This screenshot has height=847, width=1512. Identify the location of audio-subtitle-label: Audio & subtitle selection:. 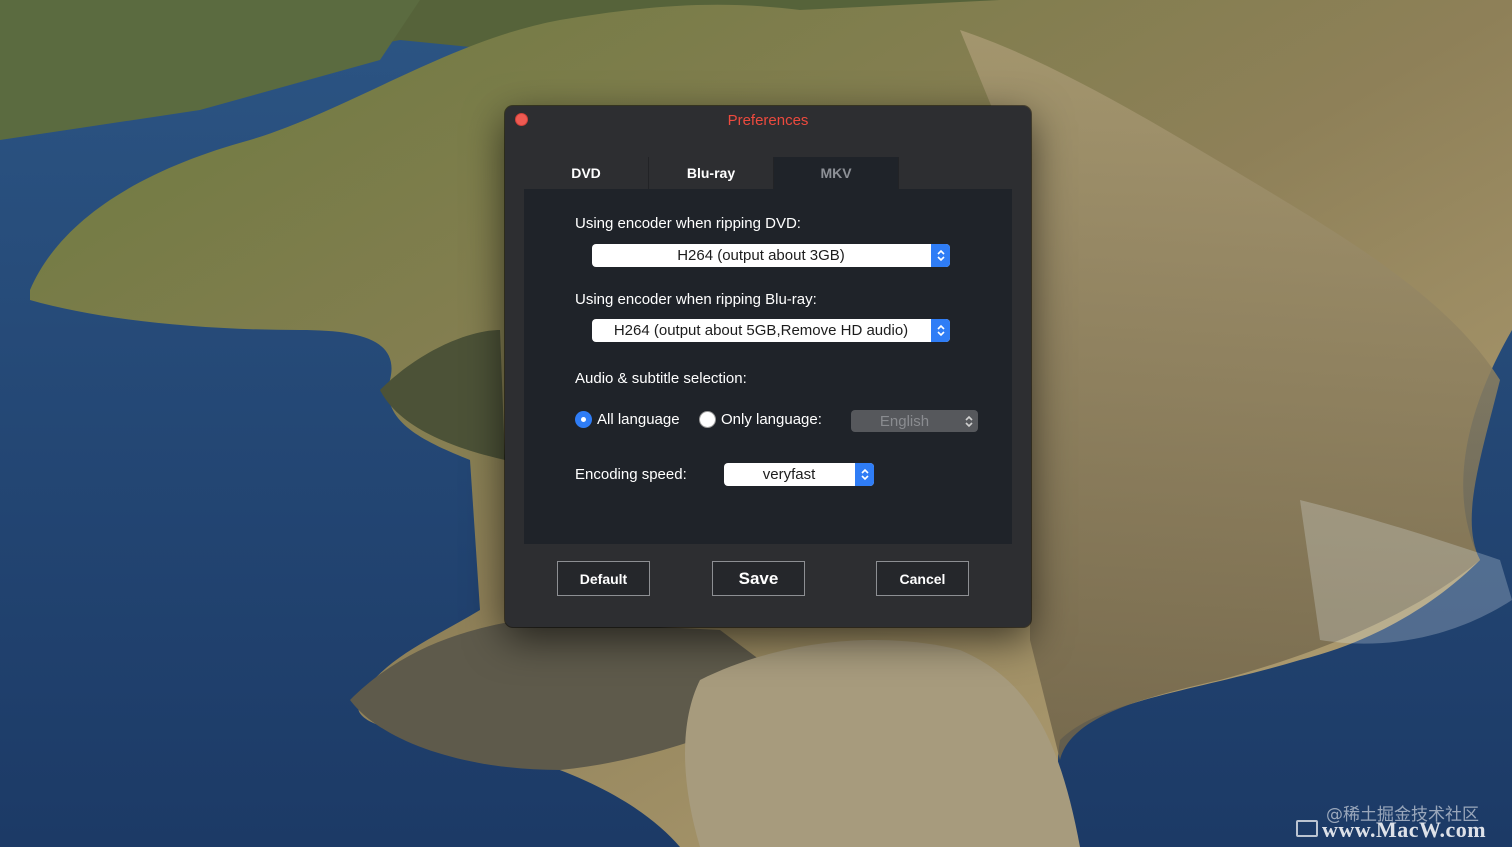
(661, 378).